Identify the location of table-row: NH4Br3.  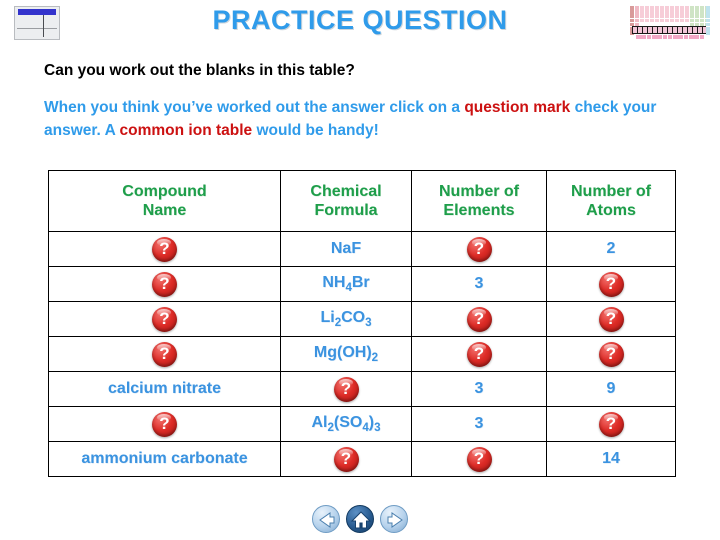
(362, 284).